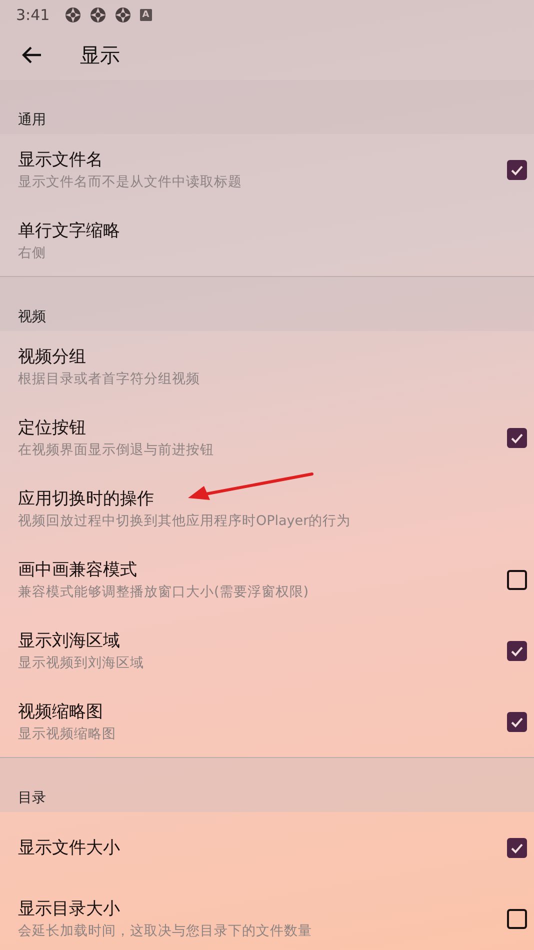 The width and height of the screenshot is (534, 950). What do you see at coordinates (32, 253) in the screenshot?
I see `item-subtitle: 右侧` at bounding box center [32, 253].